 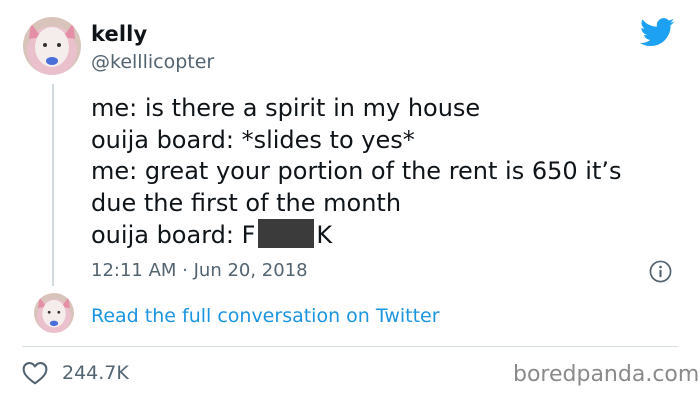 What do you see at coordinates (386, 235) in the screenshot?
I see `tweet-line-censored: ouija board: F K` at bounding box center [386, 235].